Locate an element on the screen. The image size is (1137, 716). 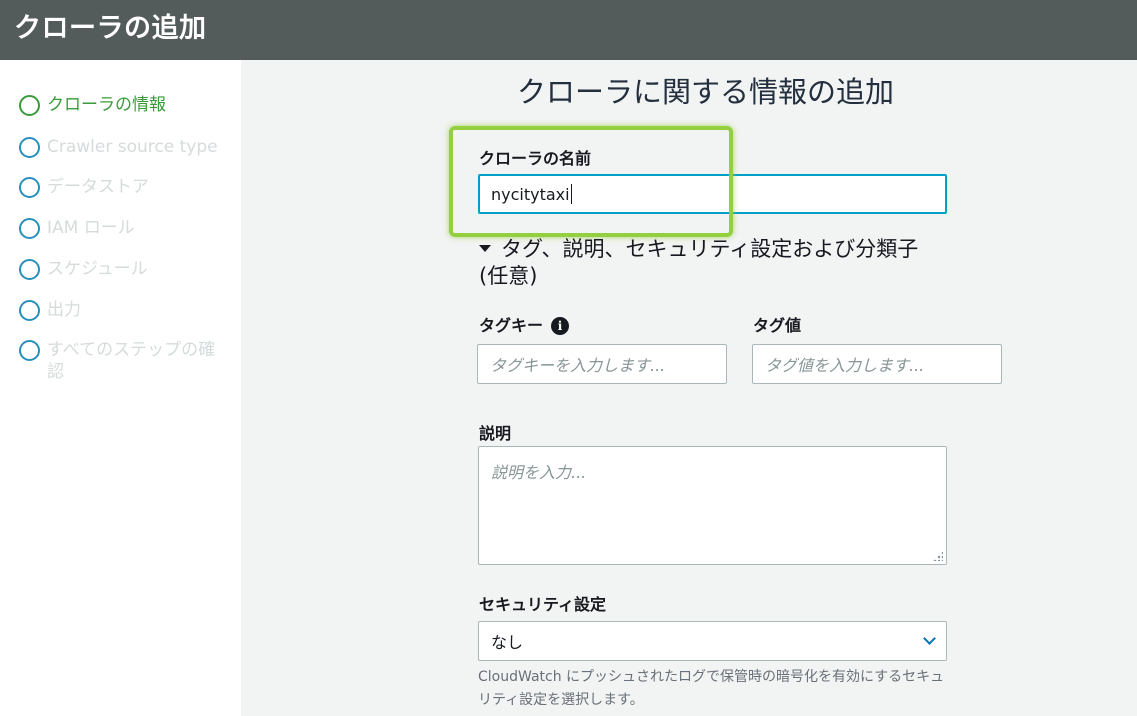
security-config-label: セキュリティ設定 is located at coordinates (543, 604).